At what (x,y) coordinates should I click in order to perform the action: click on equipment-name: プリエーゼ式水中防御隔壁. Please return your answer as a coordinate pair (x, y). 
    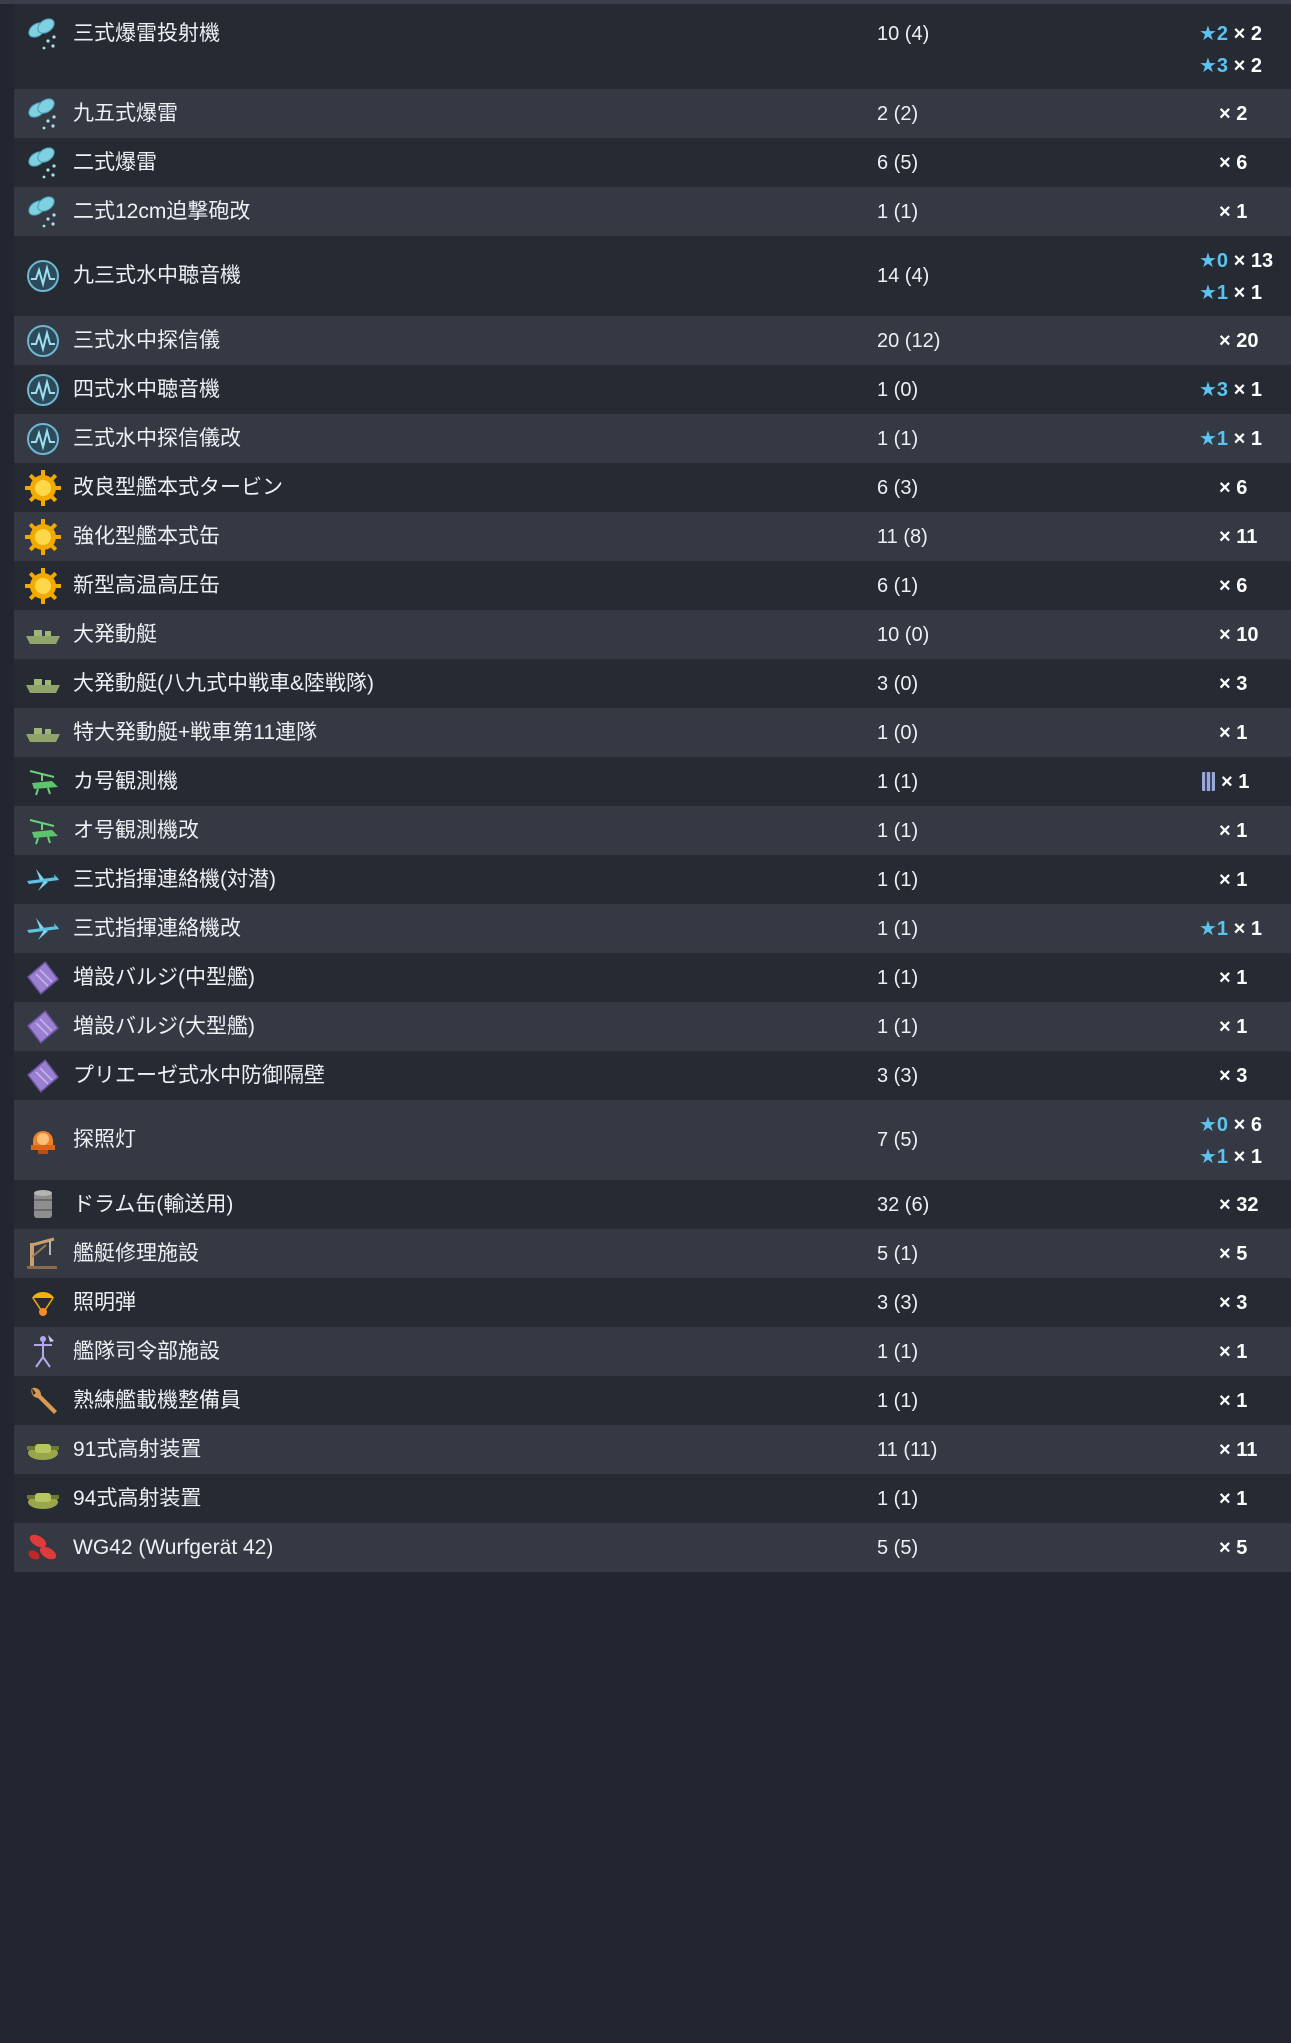
    Looking at the image, I should click on (199, 1075).